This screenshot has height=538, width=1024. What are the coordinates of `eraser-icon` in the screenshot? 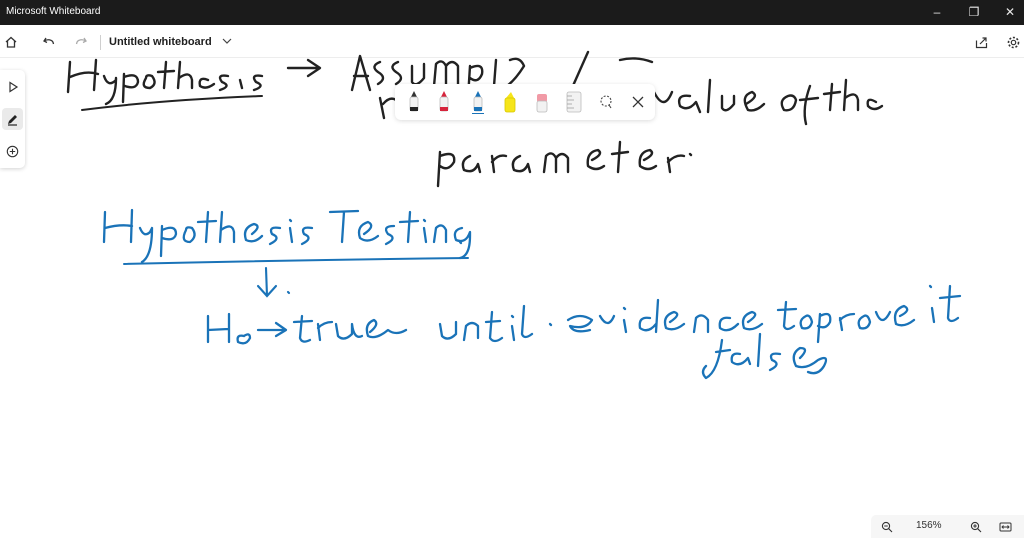 It's located at (542, 103).